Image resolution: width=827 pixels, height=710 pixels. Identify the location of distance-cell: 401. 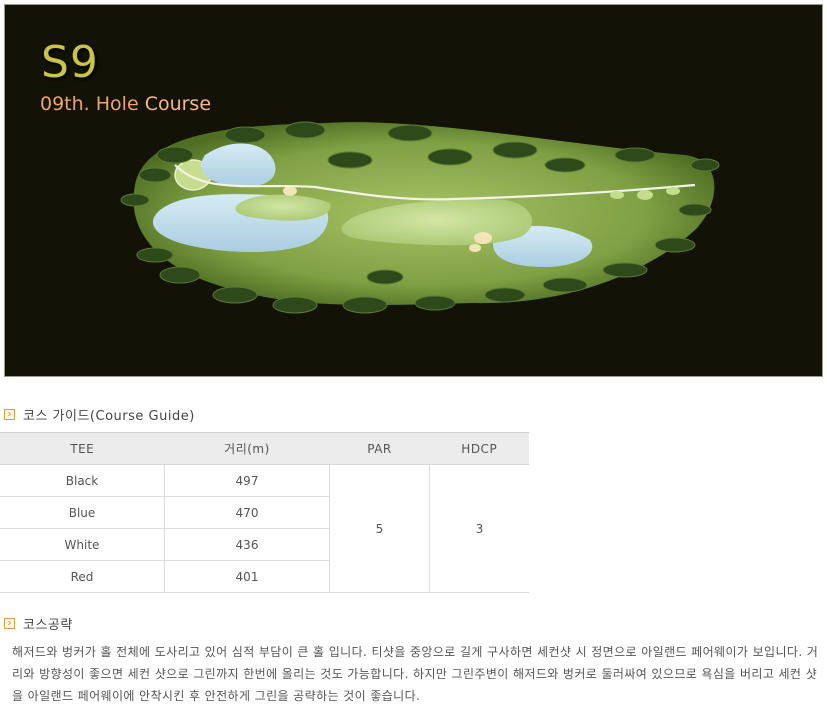
(247, 576).